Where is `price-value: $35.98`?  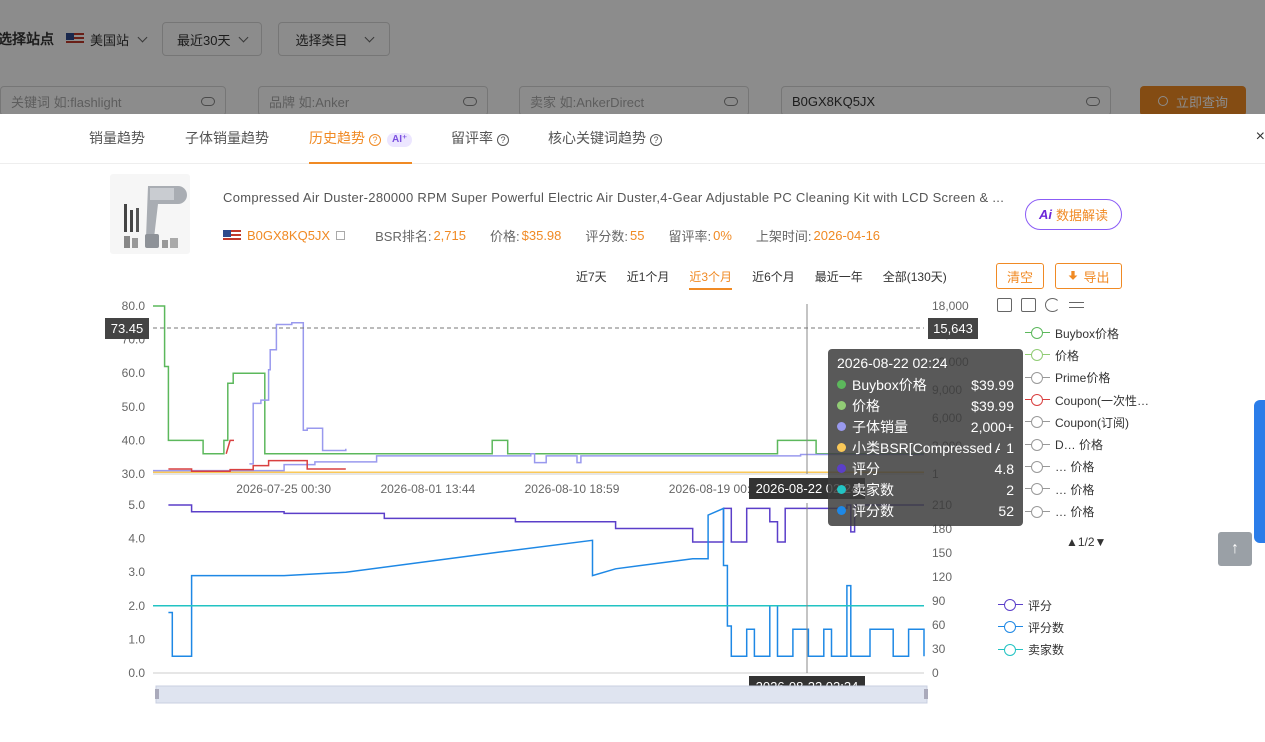 price-value: $35.98 is located at coordinates (541, 235).